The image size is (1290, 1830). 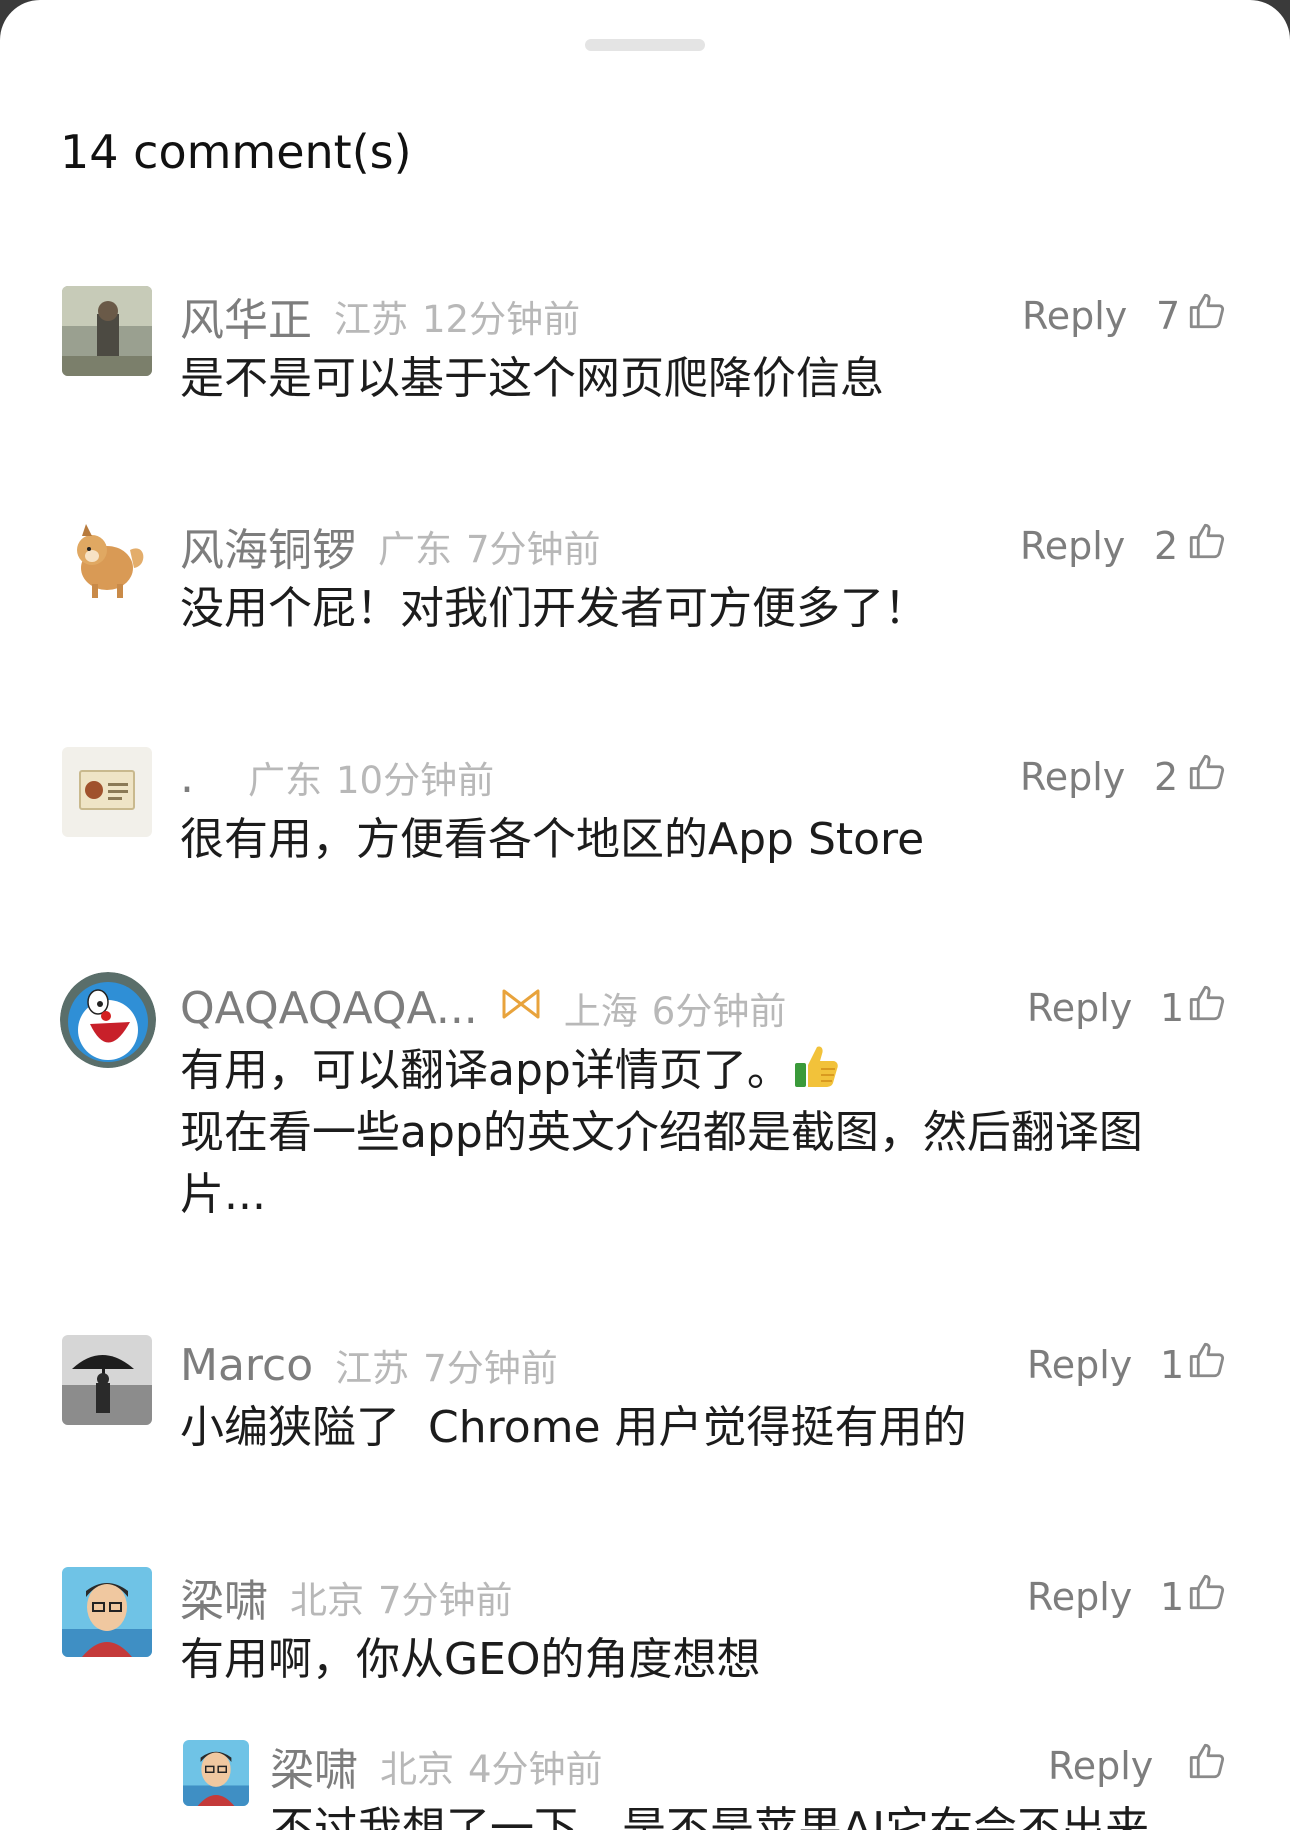 I want to click on timestamp: 10分钟前, so click(x=415, y=780).